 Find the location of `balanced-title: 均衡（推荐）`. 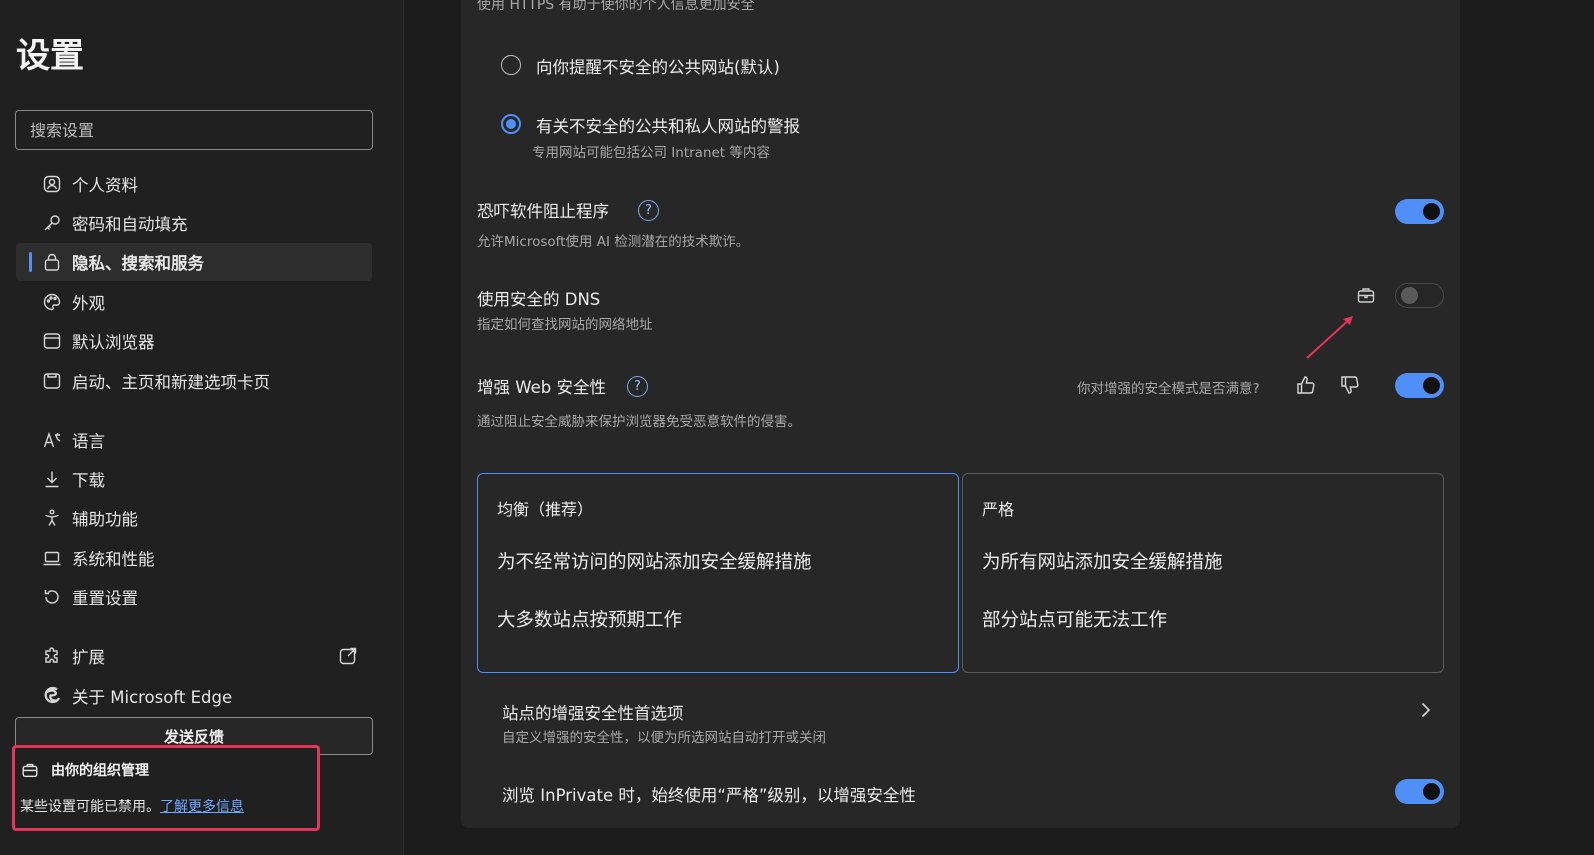

balanced-title: 均衡（推荐） is located at coordinates (545, 509).